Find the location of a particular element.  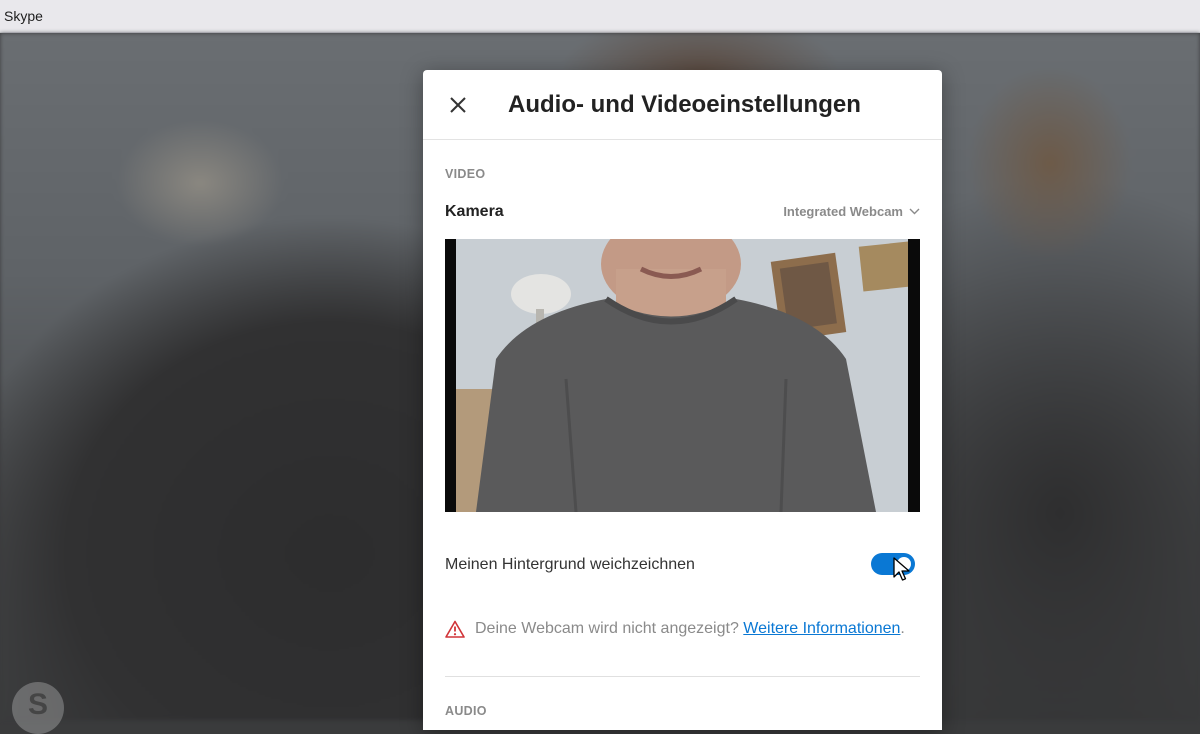

blur-background-label: Meinen Hintergrund weichzeichnen is located at coordinates (570, 564).